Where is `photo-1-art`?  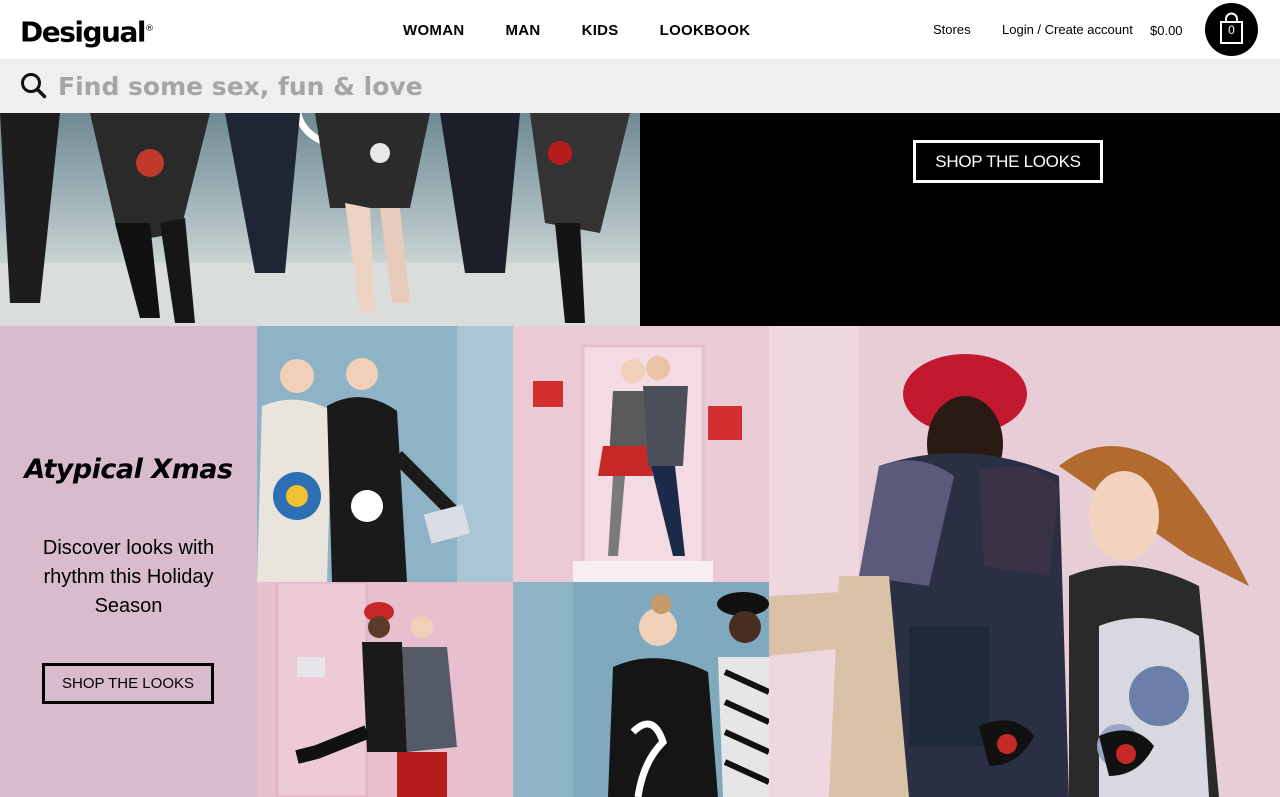
photo-1-art is located at coordinates (385, 454).